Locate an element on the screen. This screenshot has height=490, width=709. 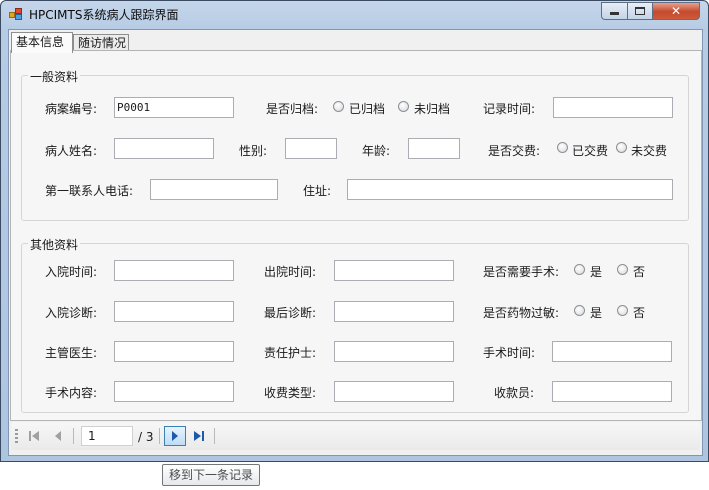
discharge-time-label: 出院时间: is located at coordinates (290, 272).